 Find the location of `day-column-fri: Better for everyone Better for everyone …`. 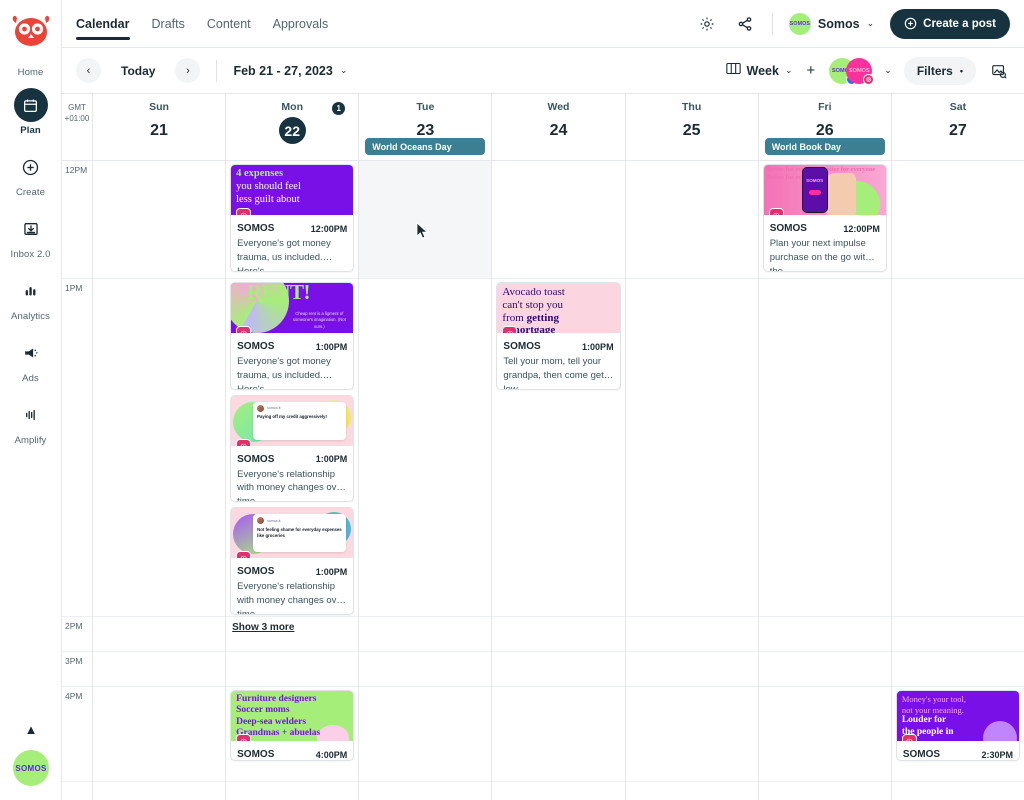

day-column-fri: Better for everyone Better for everyone … is located at coordinates (825, 480).